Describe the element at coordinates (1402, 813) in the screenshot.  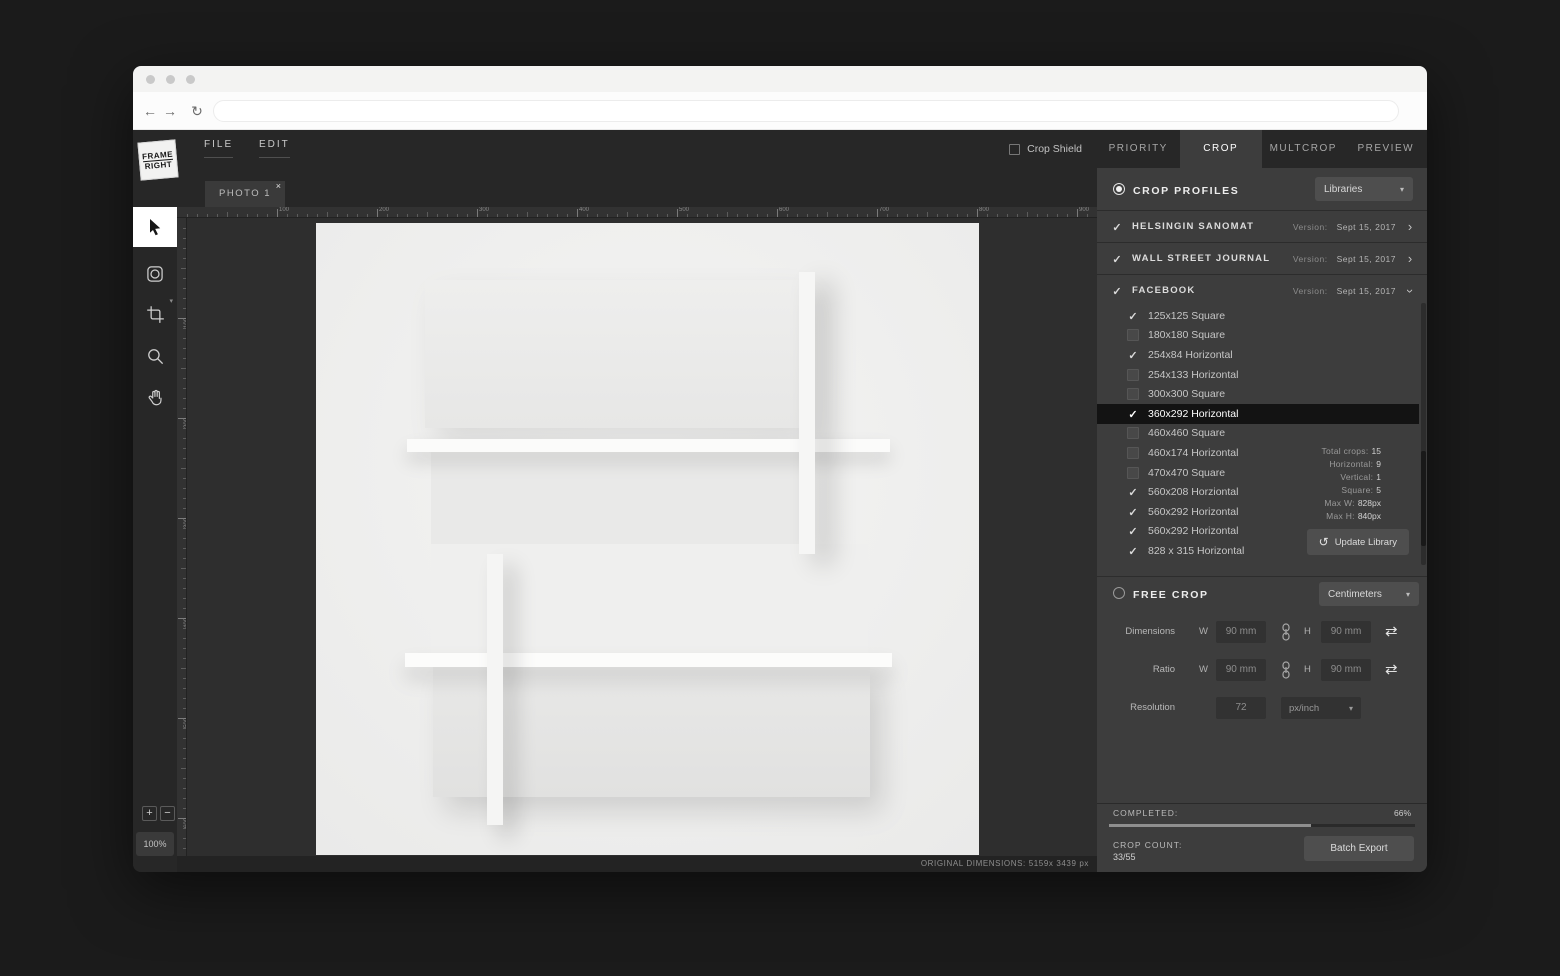
I see `completed-value: 66%` at that location.